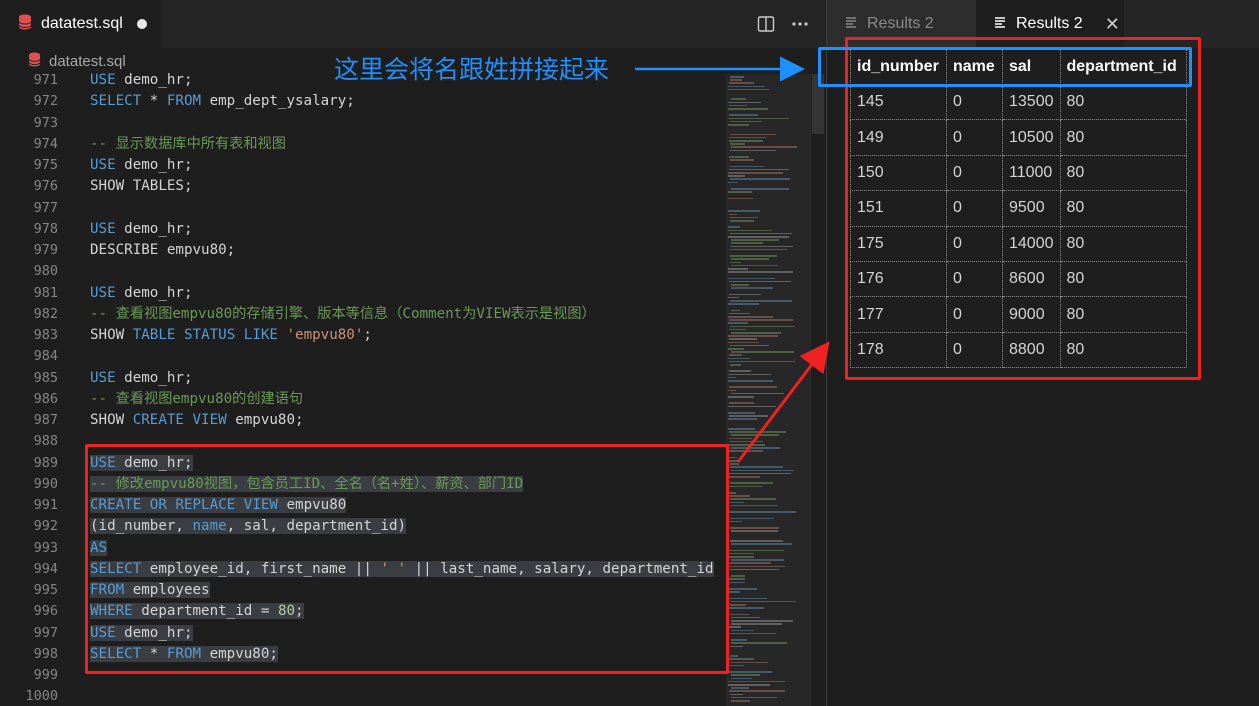 The width and height of the screenshot is (1259, 706). Describe the element at coordinates (45, 632) in the screenshot. I see `line-number: 997` at that location.